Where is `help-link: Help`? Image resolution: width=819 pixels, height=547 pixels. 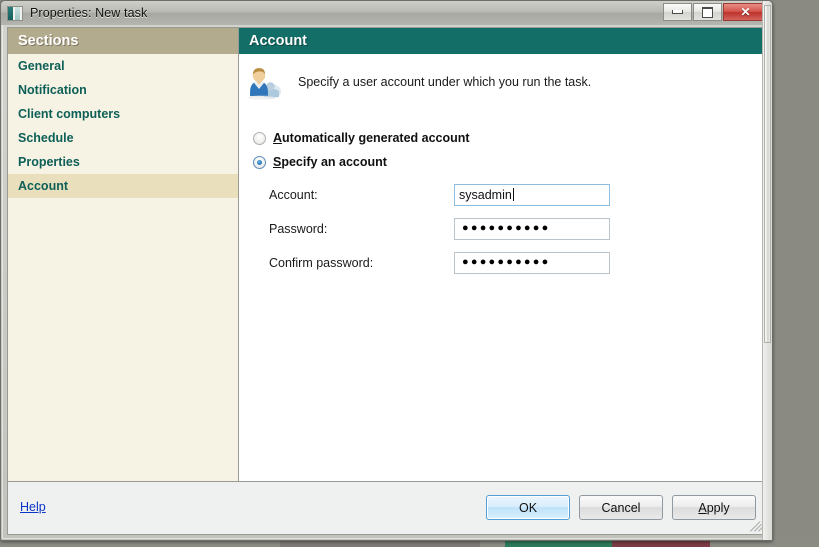
help-link: Help is located at coordinates (33, 507).